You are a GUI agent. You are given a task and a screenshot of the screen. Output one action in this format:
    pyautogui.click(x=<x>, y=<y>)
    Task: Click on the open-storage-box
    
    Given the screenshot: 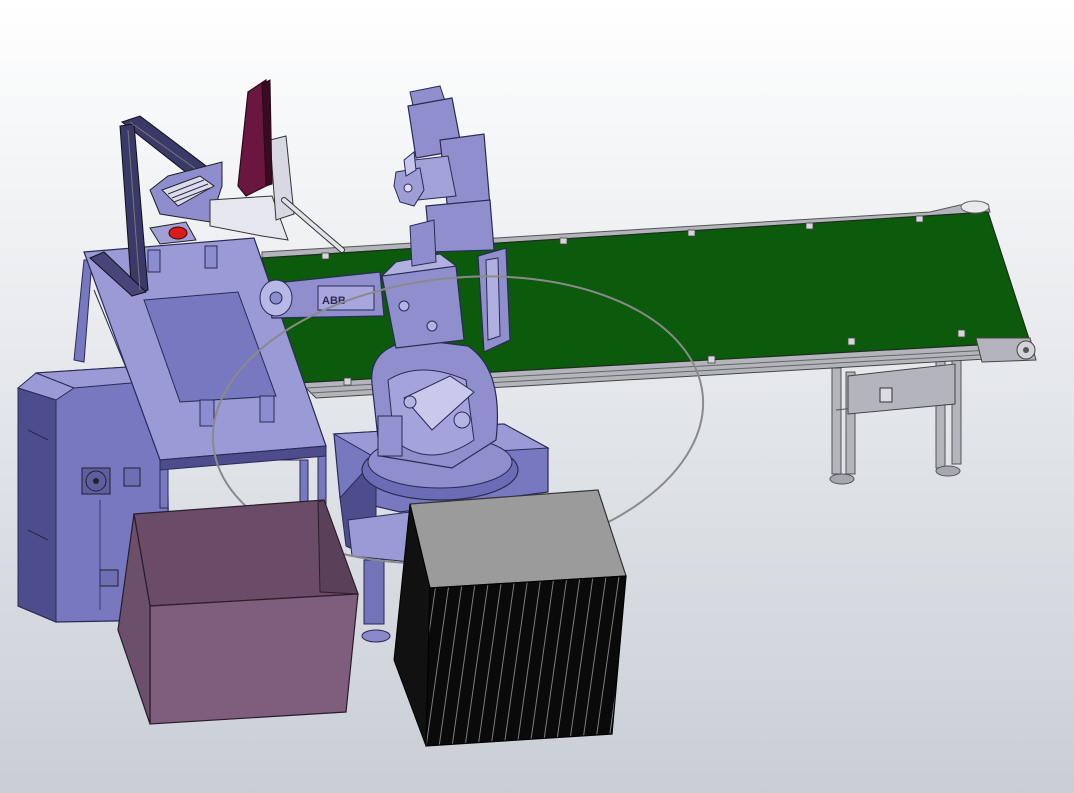 What is the action you would take?
    pyautogui.click(x=238, y=612)
    